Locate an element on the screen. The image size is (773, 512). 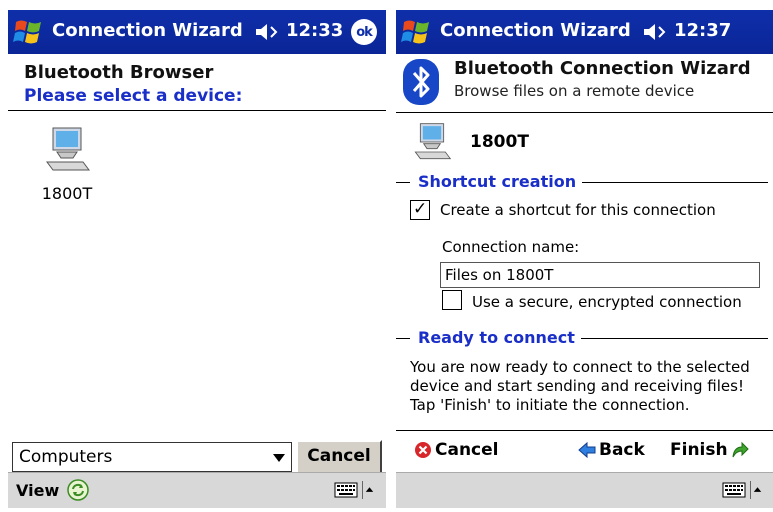
secure-connection-checkbox is located at coordinates (452, 300).